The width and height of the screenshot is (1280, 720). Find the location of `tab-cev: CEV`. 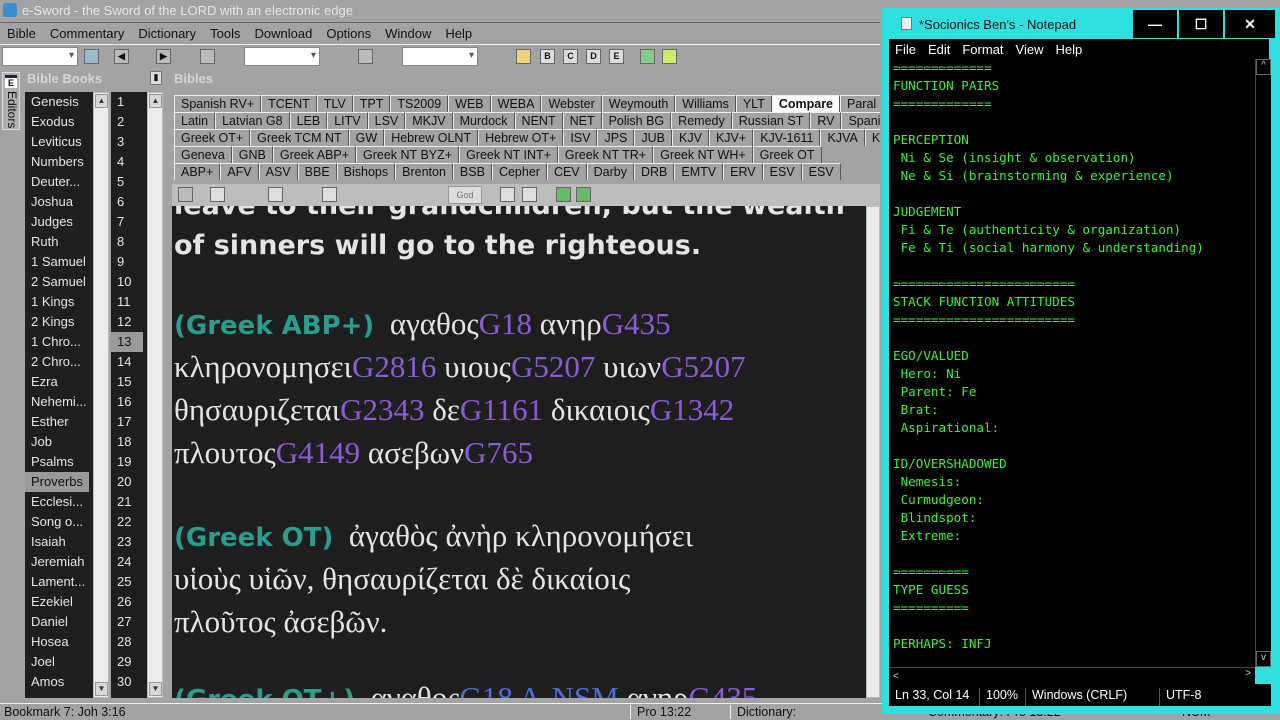

tab-cev: CEV is located at coordinates (566, 171).